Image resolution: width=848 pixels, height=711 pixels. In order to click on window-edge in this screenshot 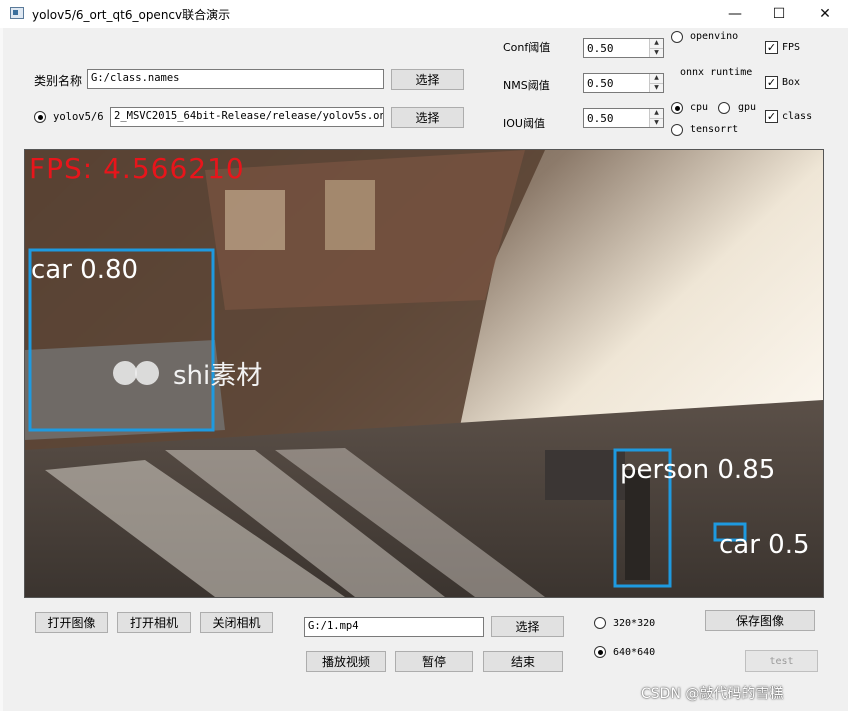, I will do `click(1, 369)`.